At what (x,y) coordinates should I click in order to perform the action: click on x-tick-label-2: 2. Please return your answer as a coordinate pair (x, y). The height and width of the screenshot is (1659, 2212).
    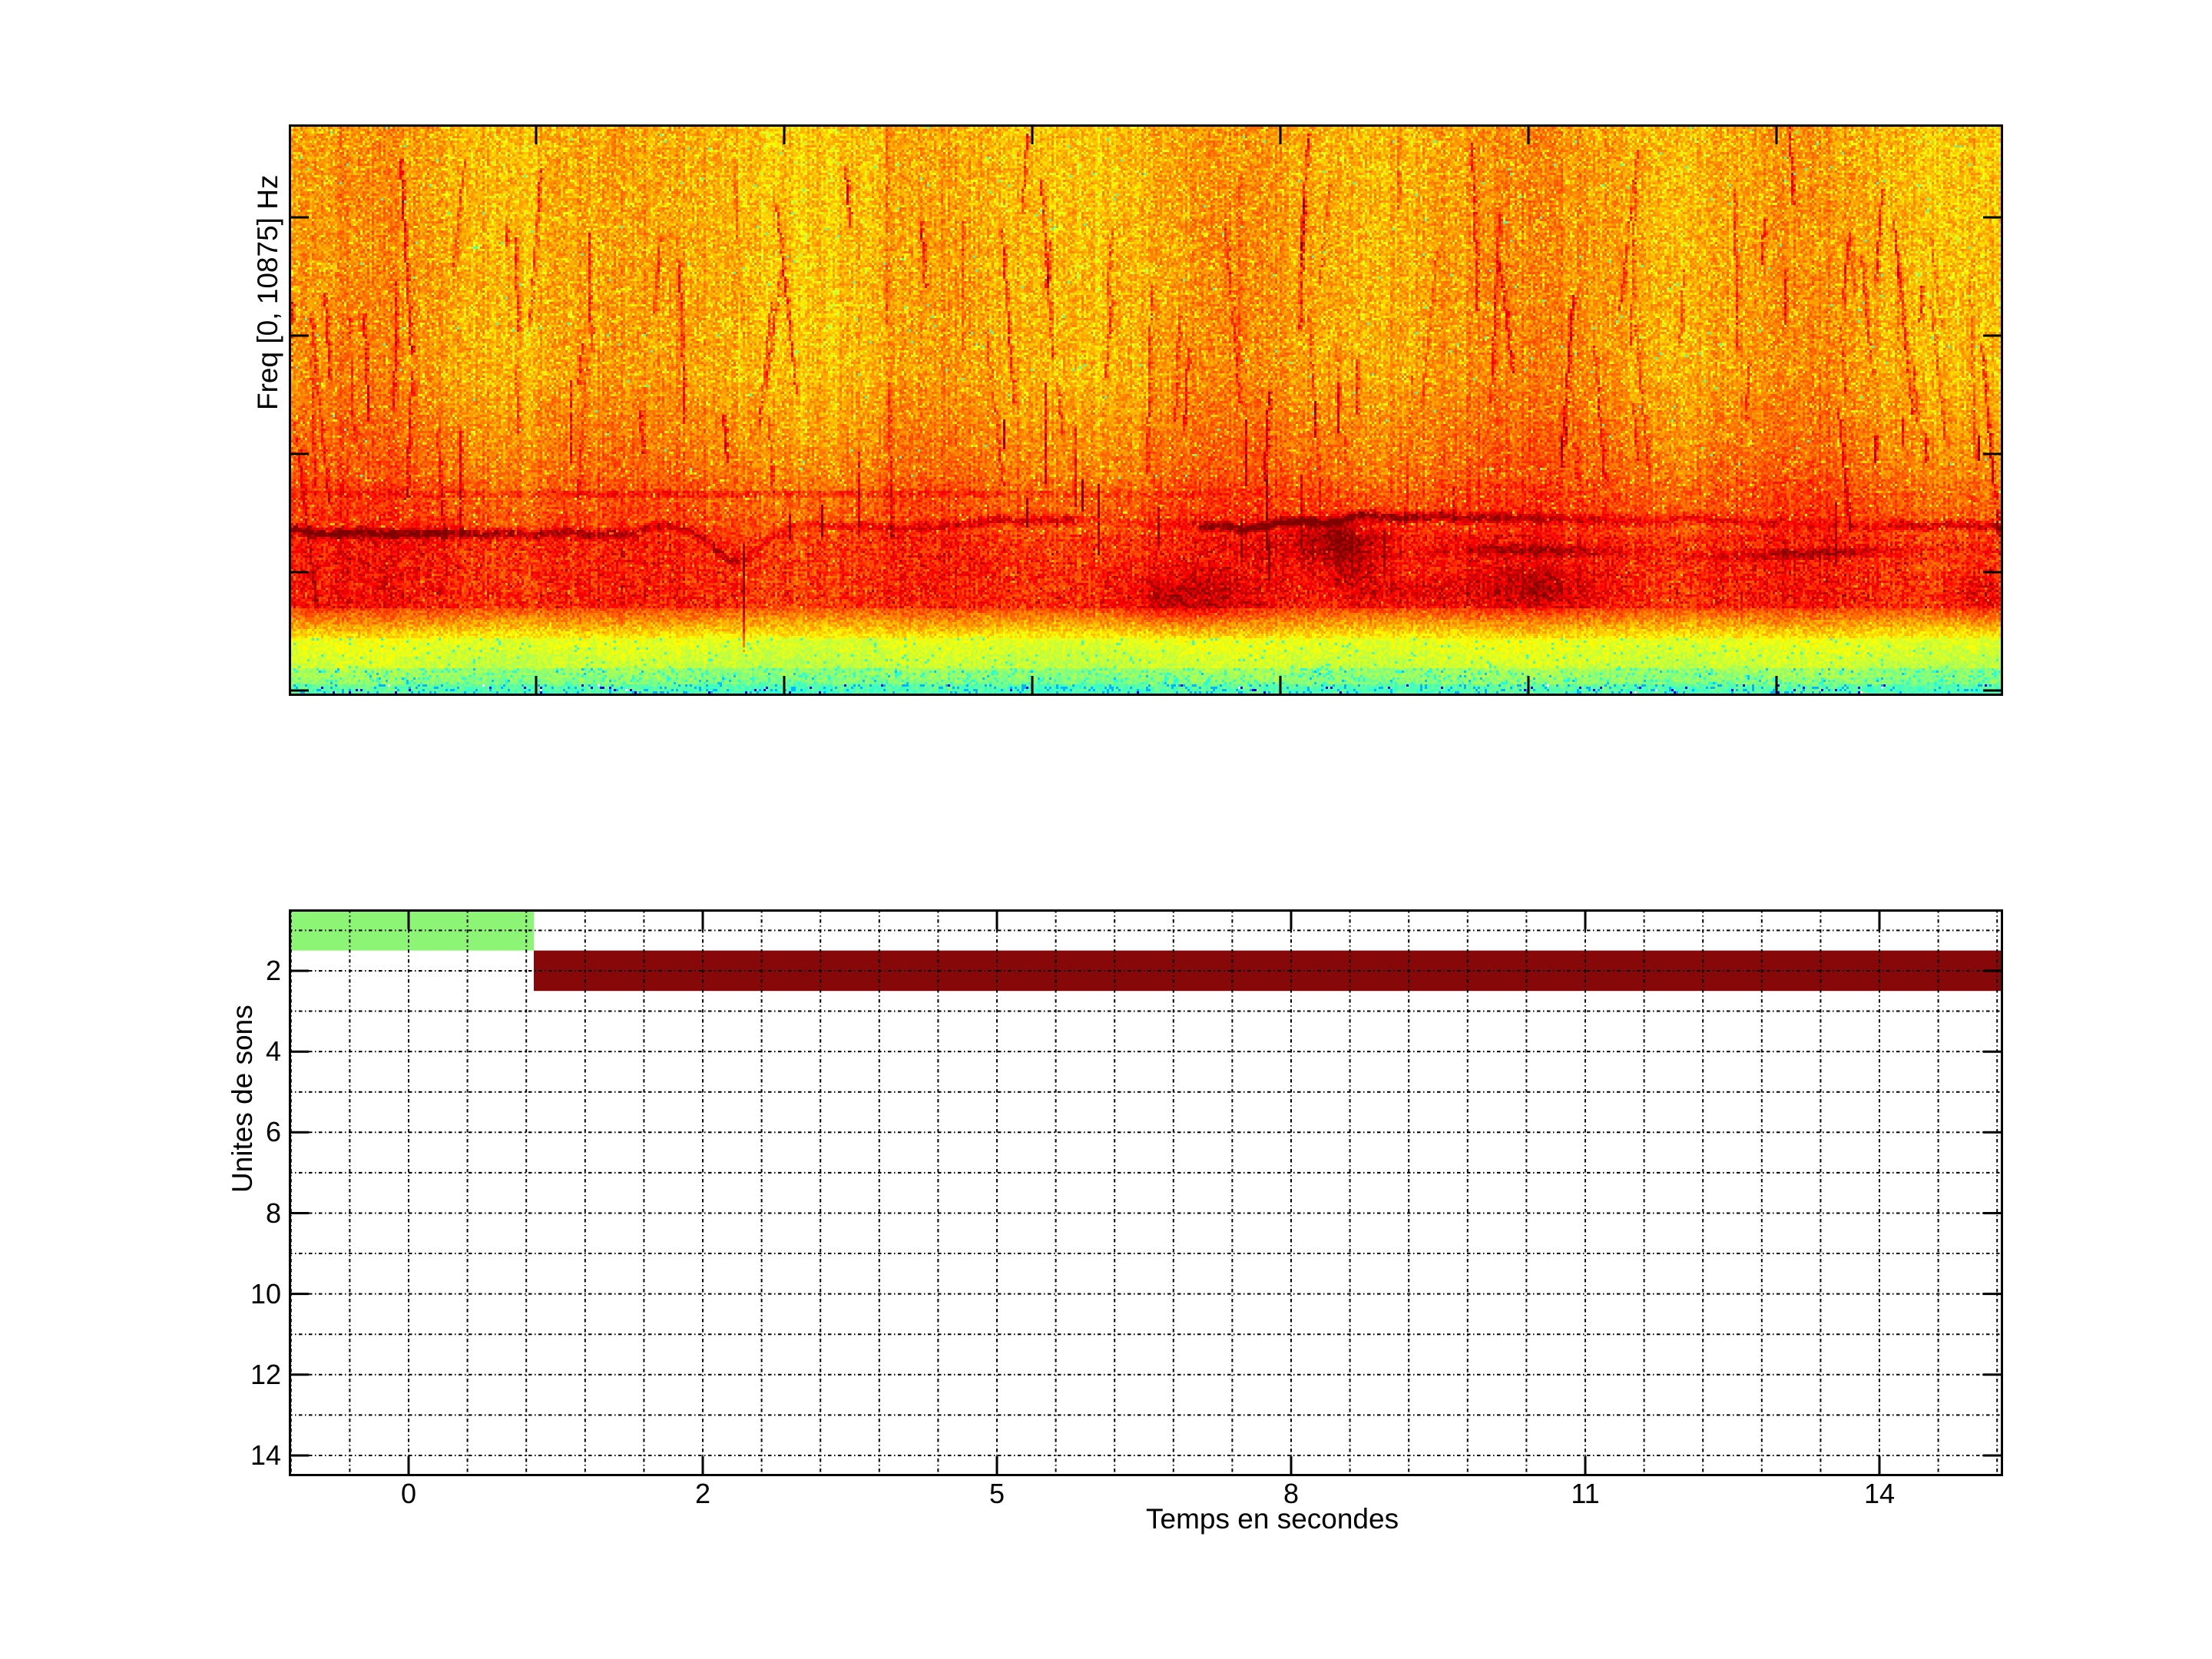
    Looking at the image, I should click on (703, 1493).